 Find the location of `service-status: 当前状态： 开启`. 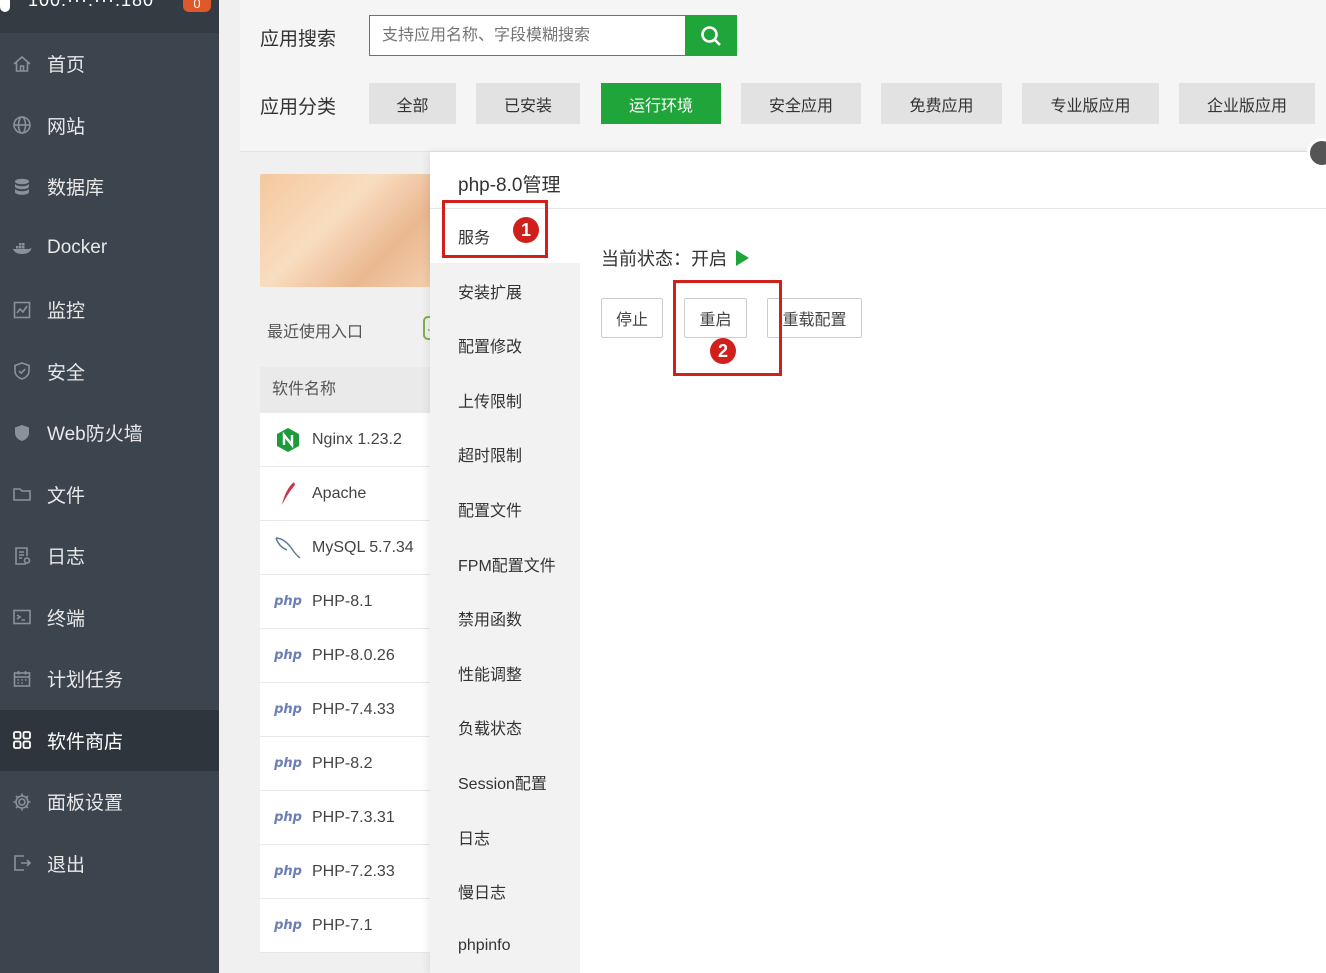

service-status: 当前状态： 开启 is located at coordinates (675, 258).